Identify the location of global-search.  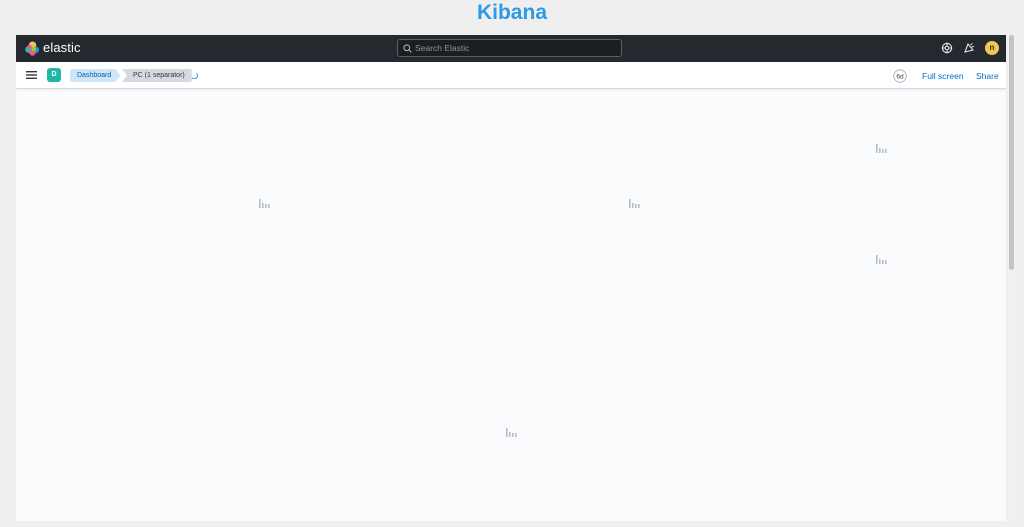
(509, 48).